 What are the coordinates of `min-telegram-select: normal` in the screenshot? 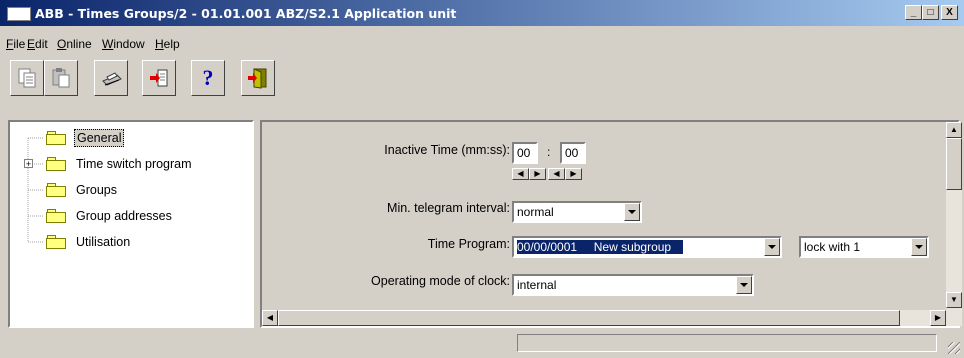 It's located at (577, 212).